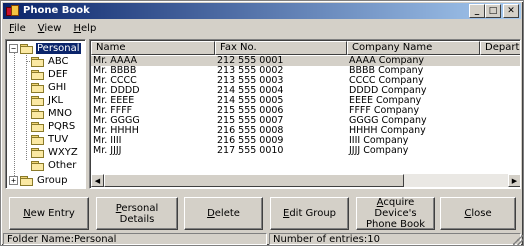  What do you see at coordinates (135, 239) in the screenshot?
I see `status-folder-name: Folder Name:Personal` at bounding box center [135, 239].